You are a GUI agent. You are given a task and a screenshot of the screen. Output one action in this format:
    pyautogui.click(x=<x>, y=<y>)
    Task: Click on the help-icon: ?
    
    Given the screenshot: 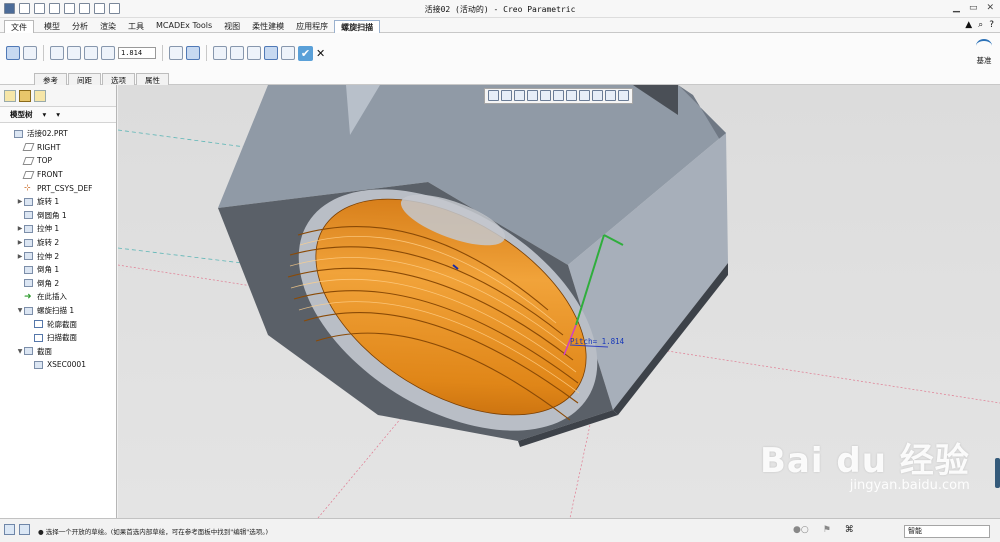 What is the action you would take?
    pyautogui.click(x=991, y=25)
    